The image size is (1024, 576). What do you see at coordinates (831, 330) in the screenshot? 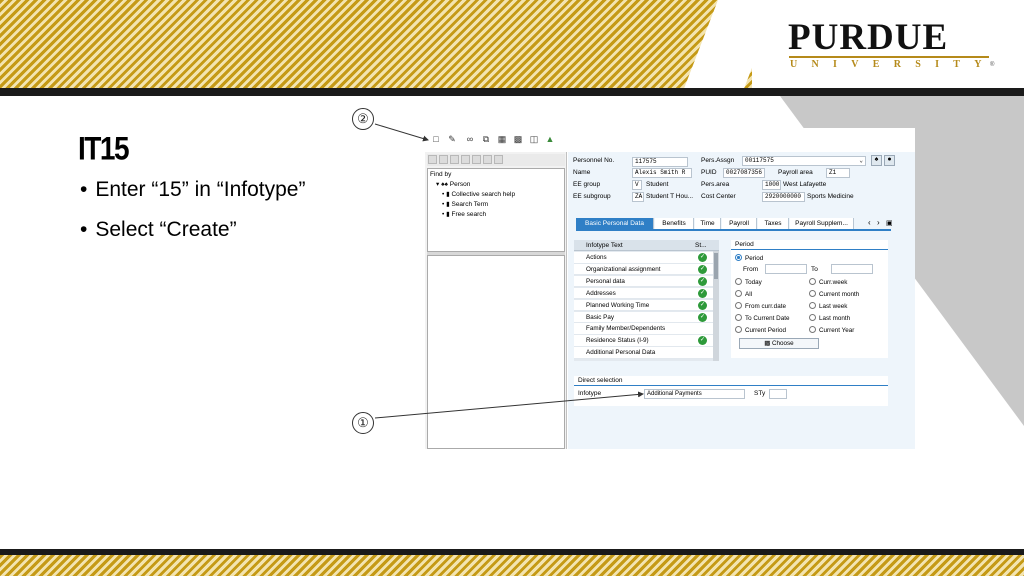
I see `radio-current-year: Current Year` at bounding box center [831, 330].